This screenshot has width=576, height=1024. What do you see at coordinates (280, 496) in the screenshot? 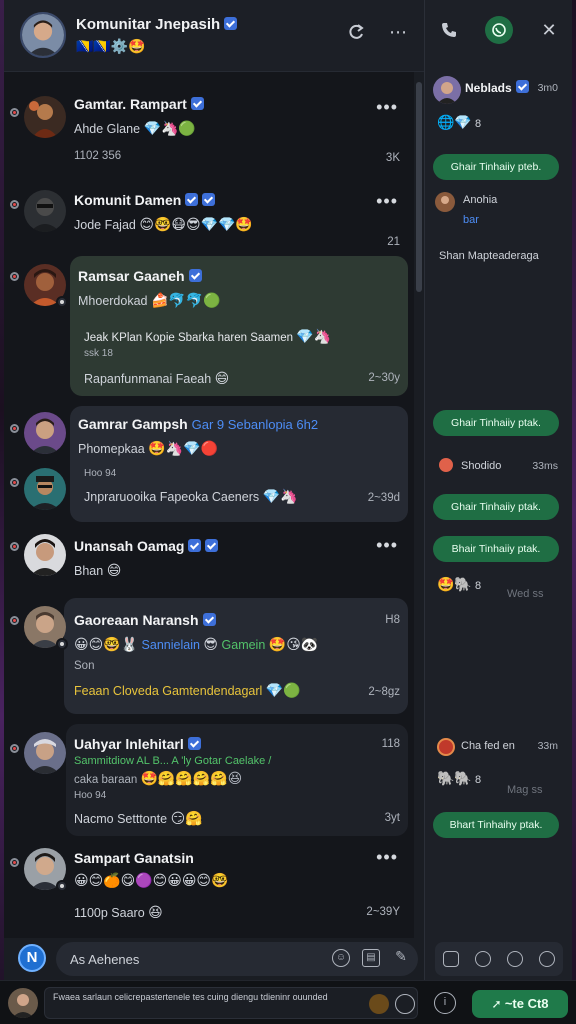
I see `footer-emoji: 💎🦄` at bounding box center [280, 496].